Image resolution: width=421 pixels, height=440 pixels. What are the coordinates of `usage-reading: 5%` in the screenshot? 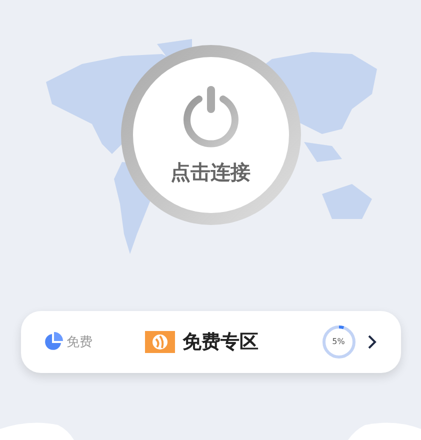 It's located at (338, 342).